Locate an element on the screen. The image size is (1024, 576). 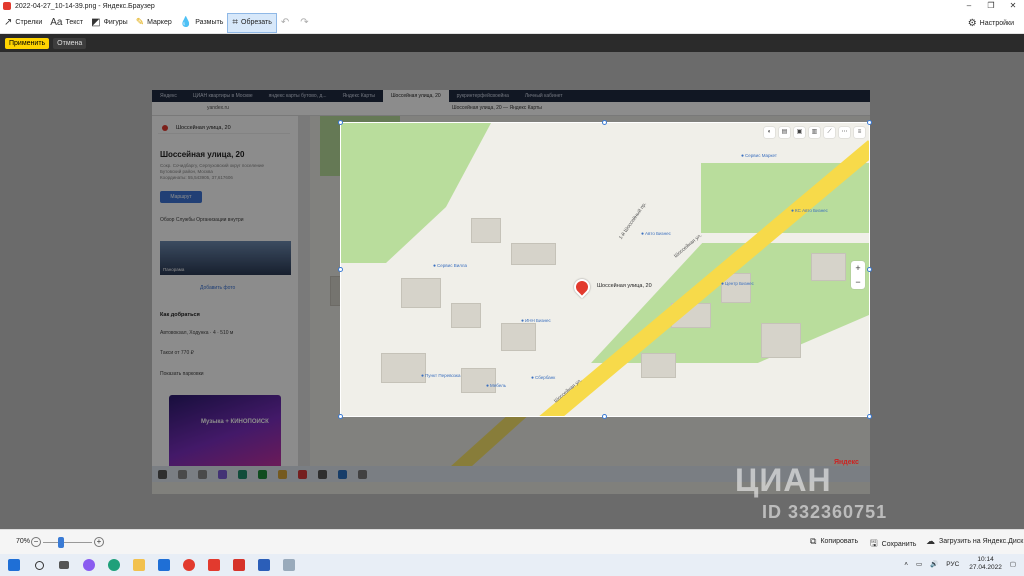
windows-icon is located at coordinates (14, 565).